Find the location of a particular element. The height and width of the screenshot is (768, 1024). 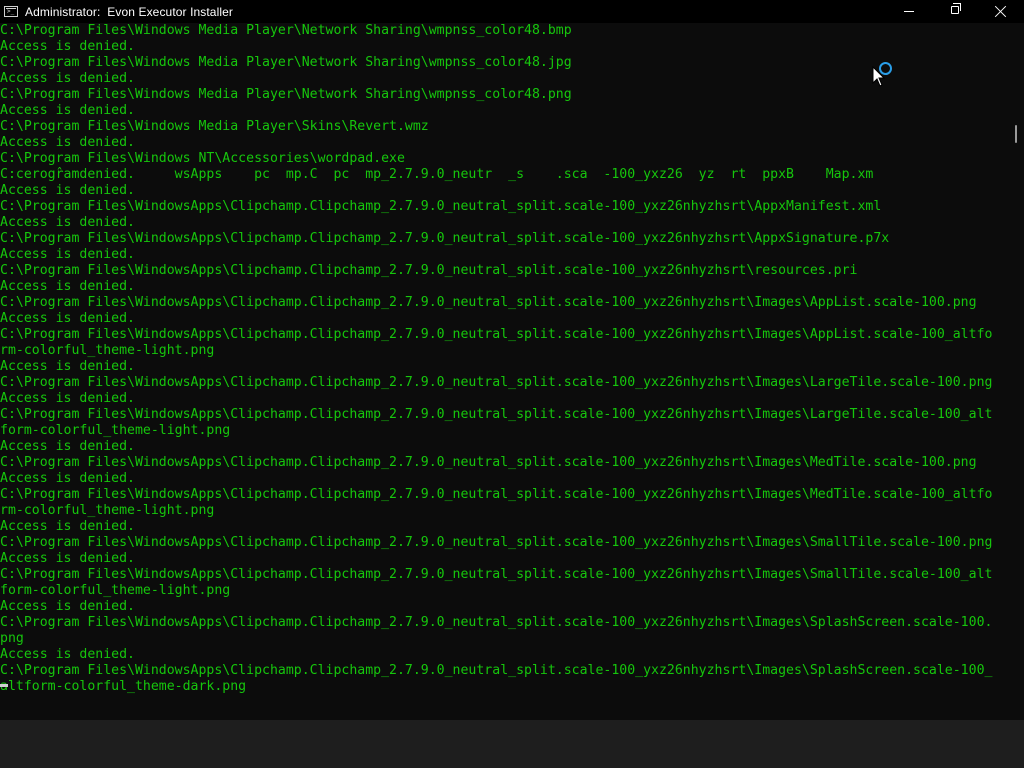

busy-pointer-icon is located at coordinates (882, 75).